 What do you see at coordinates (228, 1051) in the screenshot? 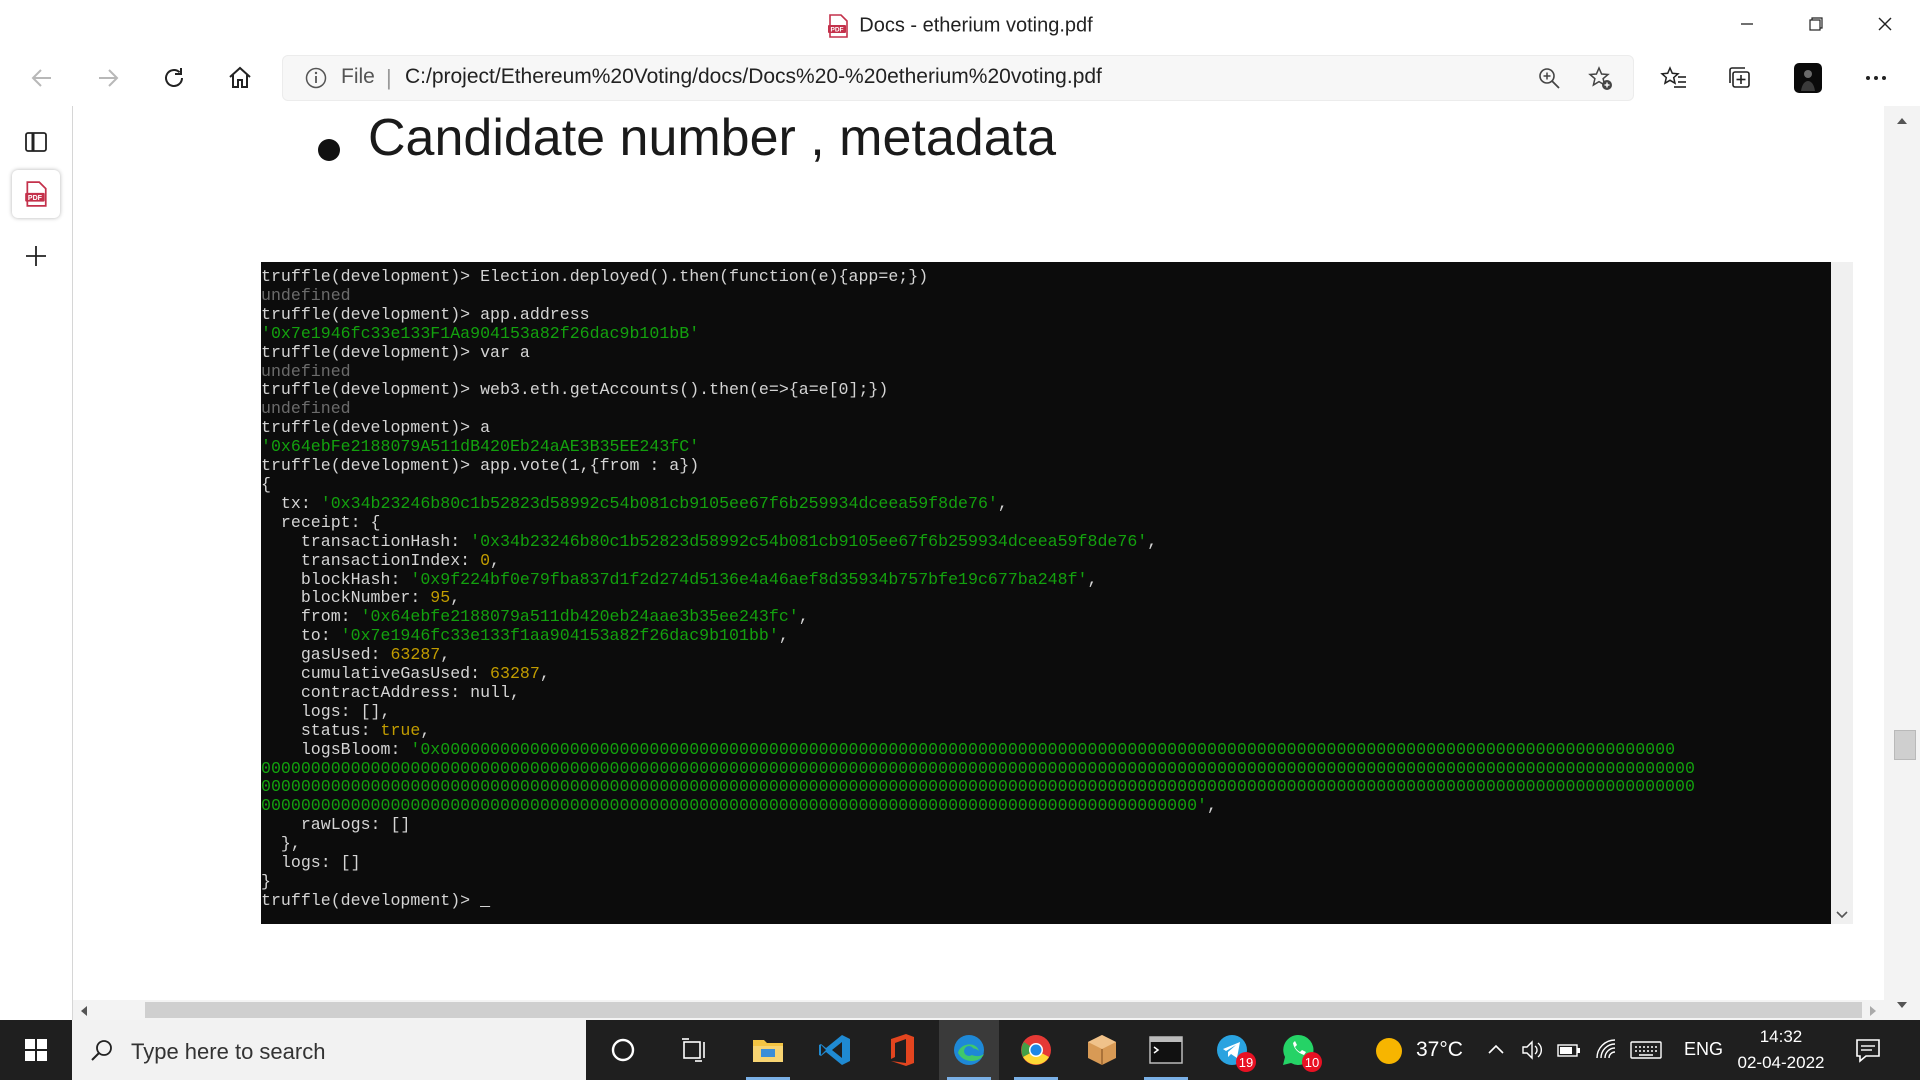
I see `search-placeholder: Type here to search` at bounding box center [228, 1051].